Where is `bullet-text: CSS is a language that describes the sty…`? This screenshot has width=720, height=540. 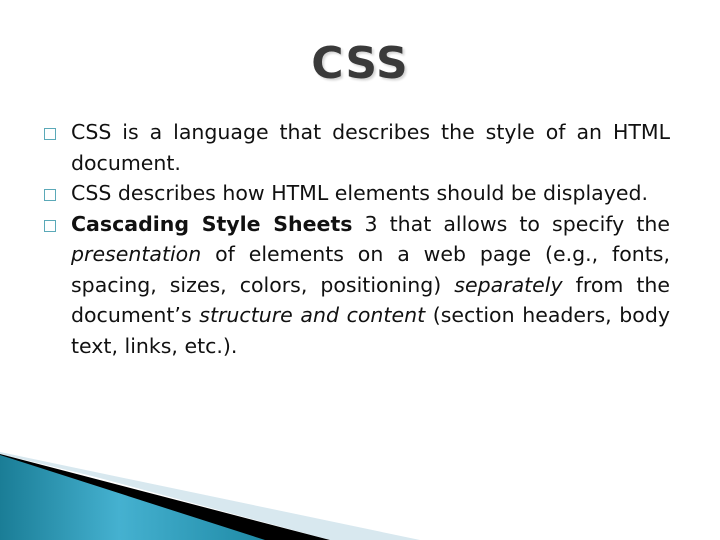 bullet-text: CSS is a language that describes the sty… is located at coordinates (370, 147).